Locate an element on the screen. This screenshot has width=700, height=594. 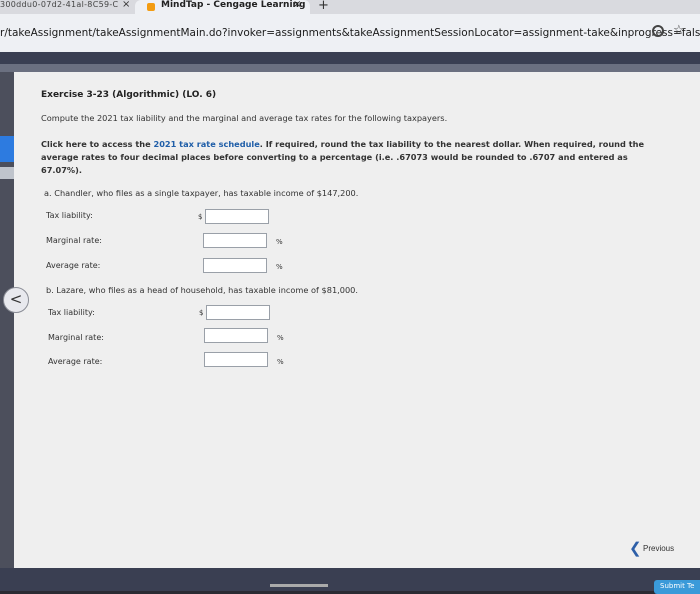
part-b-marginal-label: Marginal rate: is located at coordinates (76, 337).